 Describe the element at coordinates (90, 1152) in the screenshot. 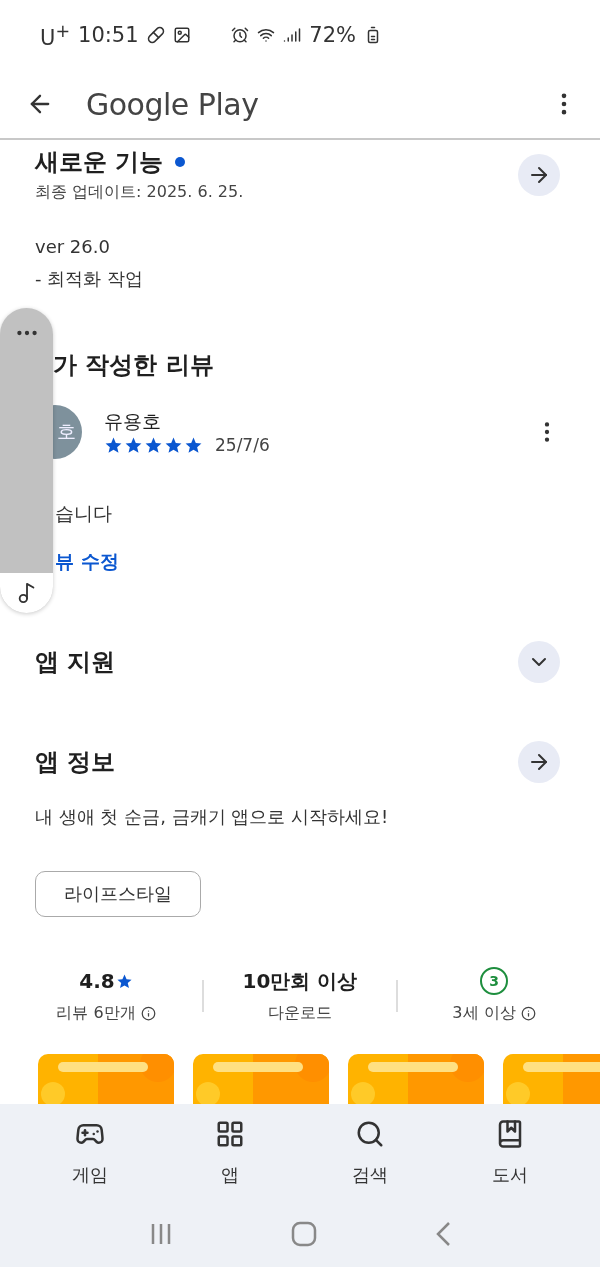

I see `nav-tab: 게임` at that location.